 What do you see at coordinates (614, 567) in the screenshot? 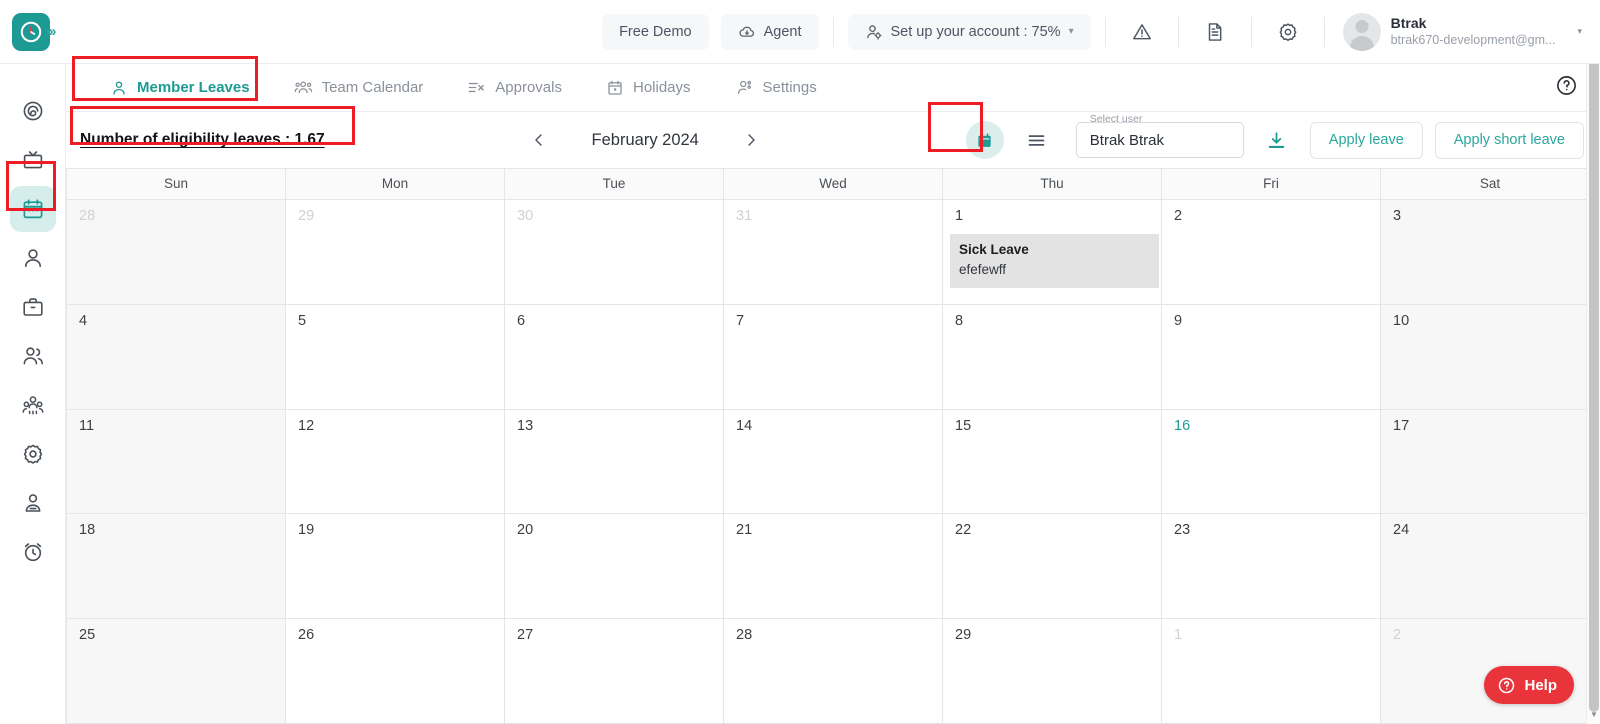
I see `calendar-day-cell: 20` at bounding box center [614, 567].